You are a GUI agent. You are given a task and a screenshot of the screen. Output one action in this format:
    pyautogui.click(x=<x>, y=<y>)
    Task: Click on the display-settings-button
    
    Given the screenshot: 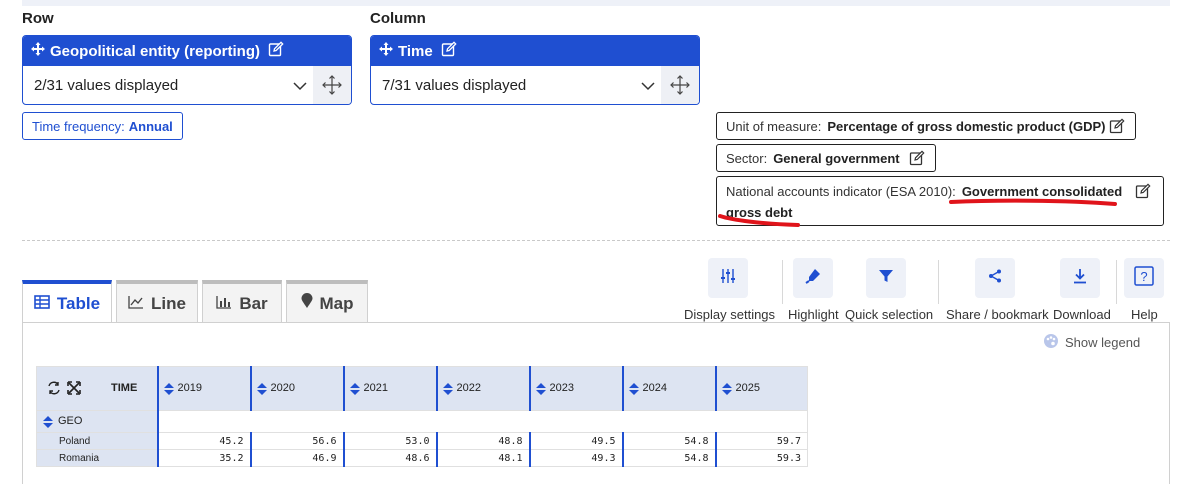 What is the action you would take?
    pyautogui.click(x=728, y=278)
    